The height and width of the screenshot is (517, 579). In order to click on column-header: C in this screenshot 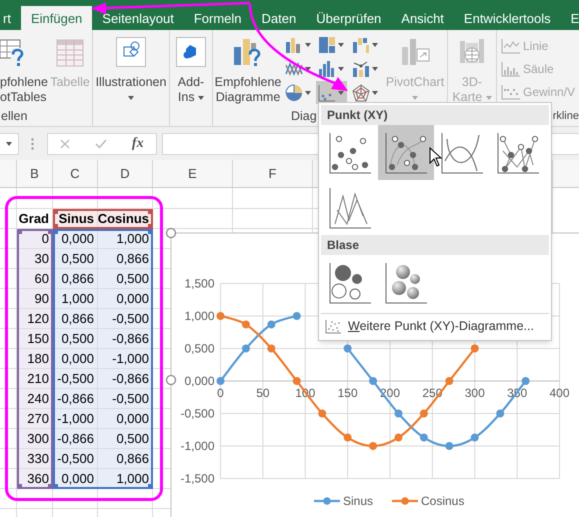, I will do `click(75, 174)`.